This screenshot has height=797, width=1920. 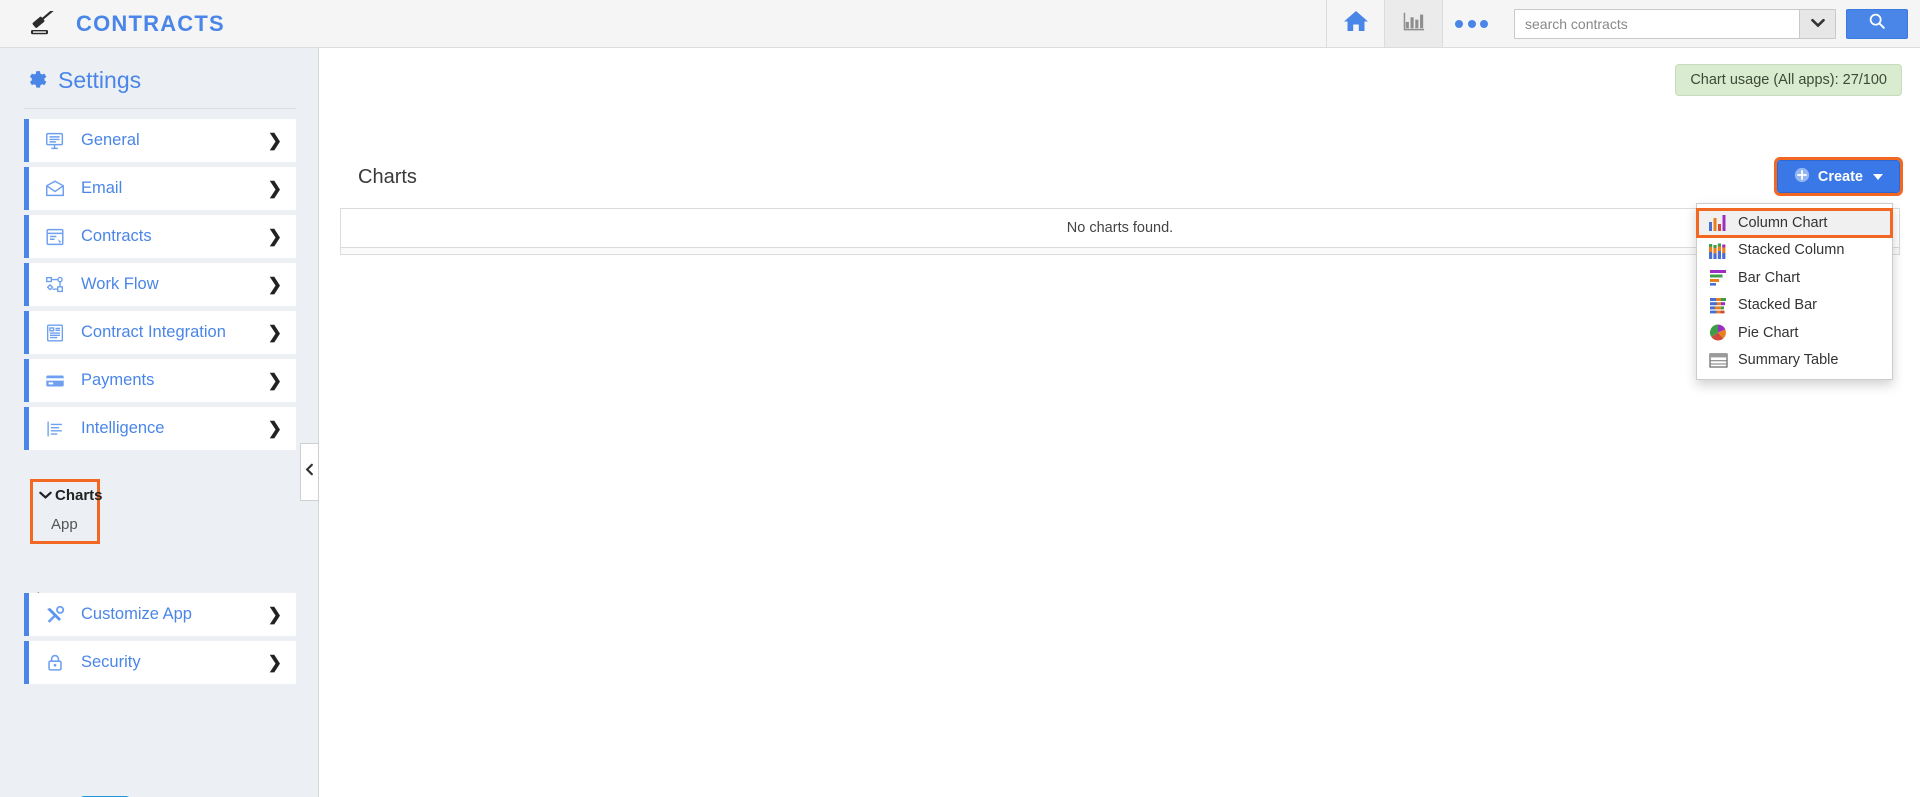 I want to click on bar-chart-icon, so click(x=1718, y=277).